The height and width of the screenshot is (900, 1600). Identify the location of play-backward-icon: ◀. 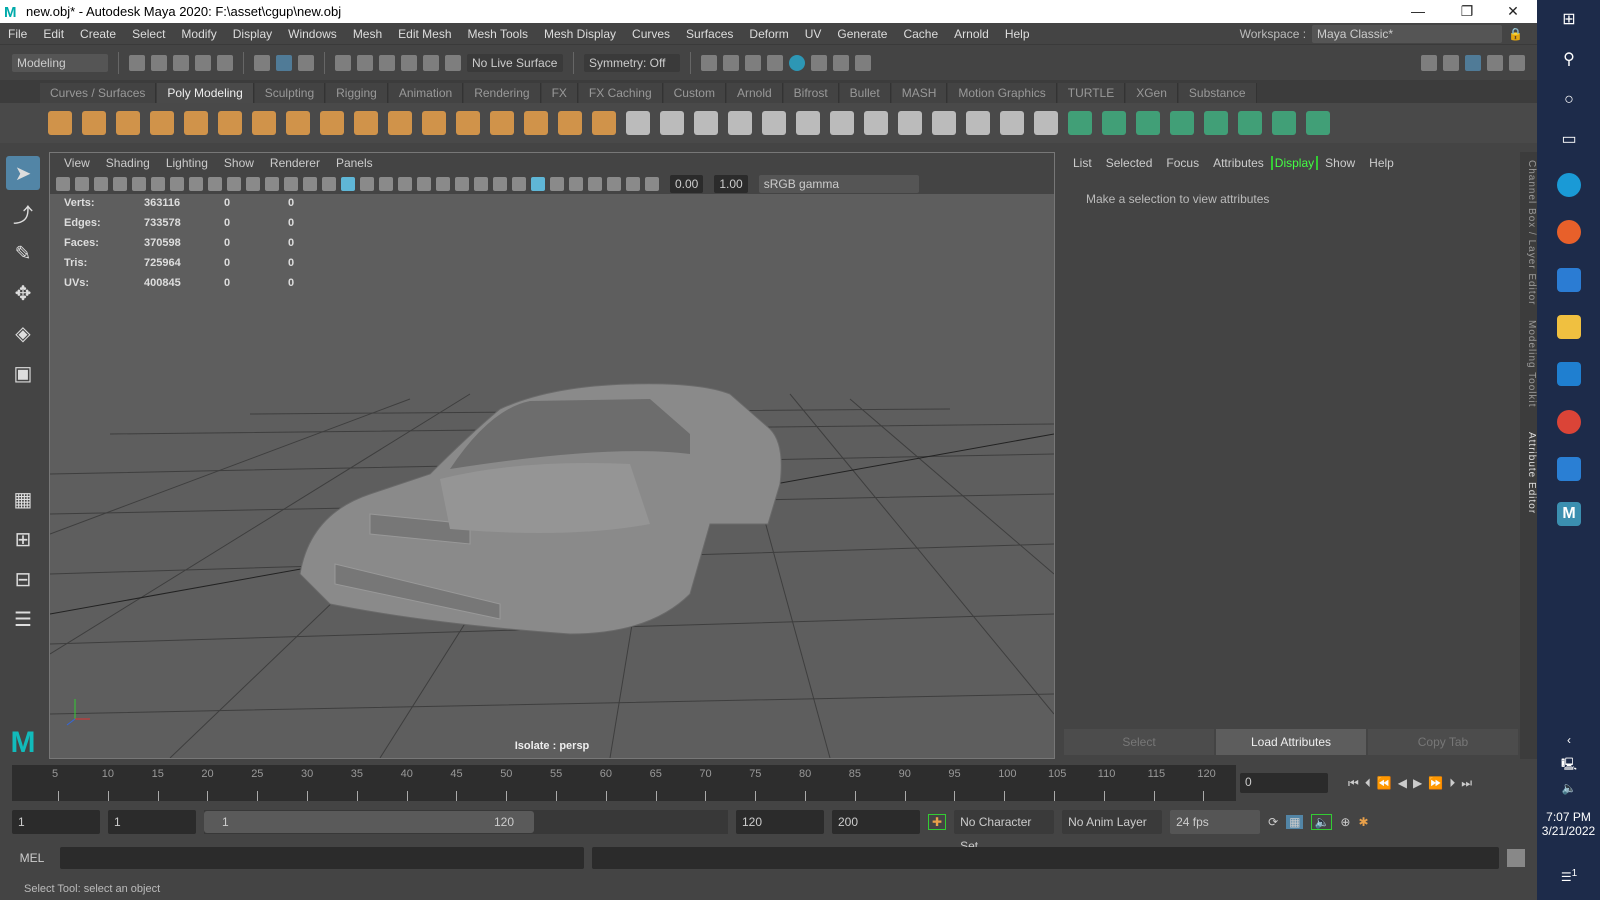
(1402, 783).